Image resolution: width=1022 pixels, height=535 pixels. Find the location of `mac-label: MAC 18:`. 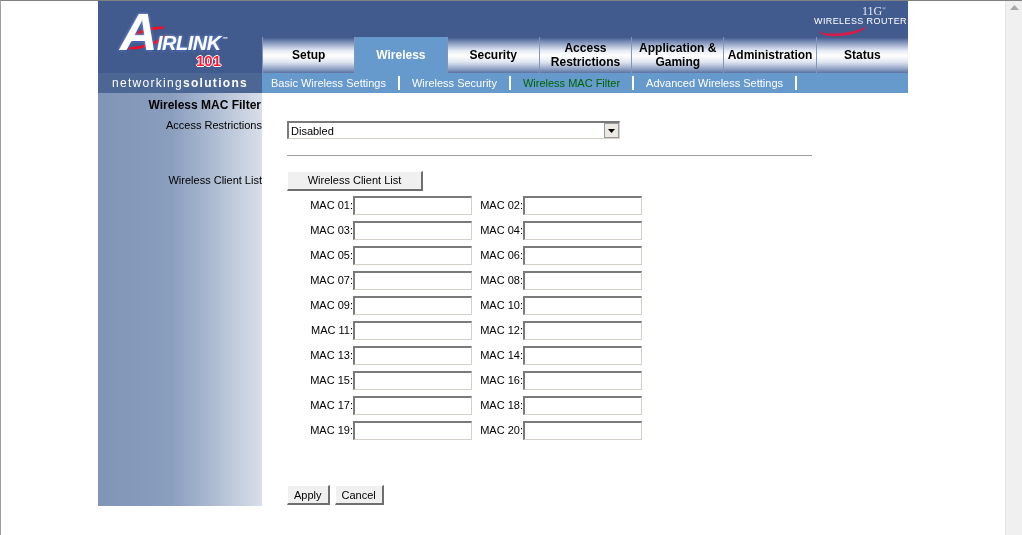

mac-label: MAC 18: is located at coordinates (501, 405).